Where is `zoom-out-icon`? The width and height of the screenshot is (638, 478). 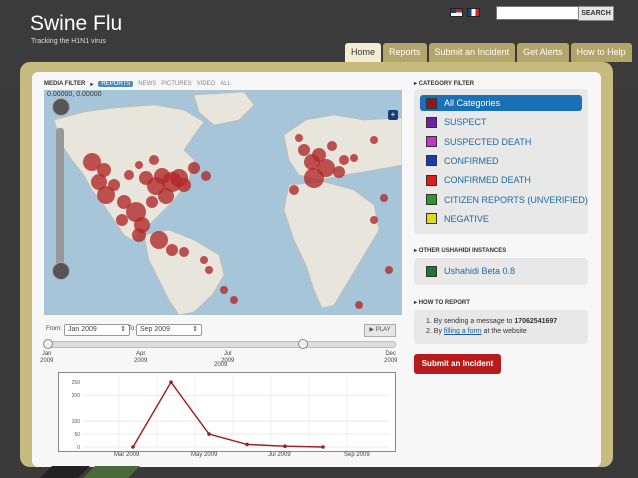 zoom-out-icon is located at coordinates (61, 271).